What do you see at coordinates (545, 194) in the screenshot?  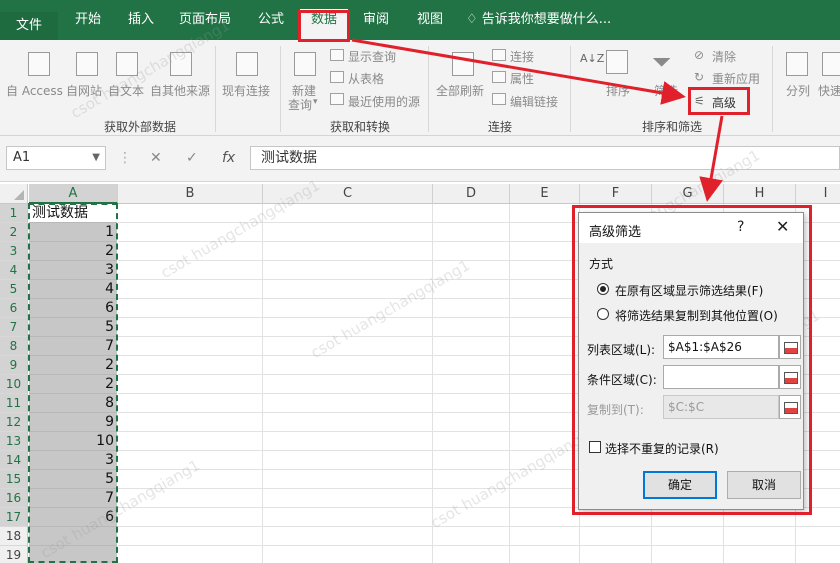 I see `column-header: E` at bounding box center [545, 194].